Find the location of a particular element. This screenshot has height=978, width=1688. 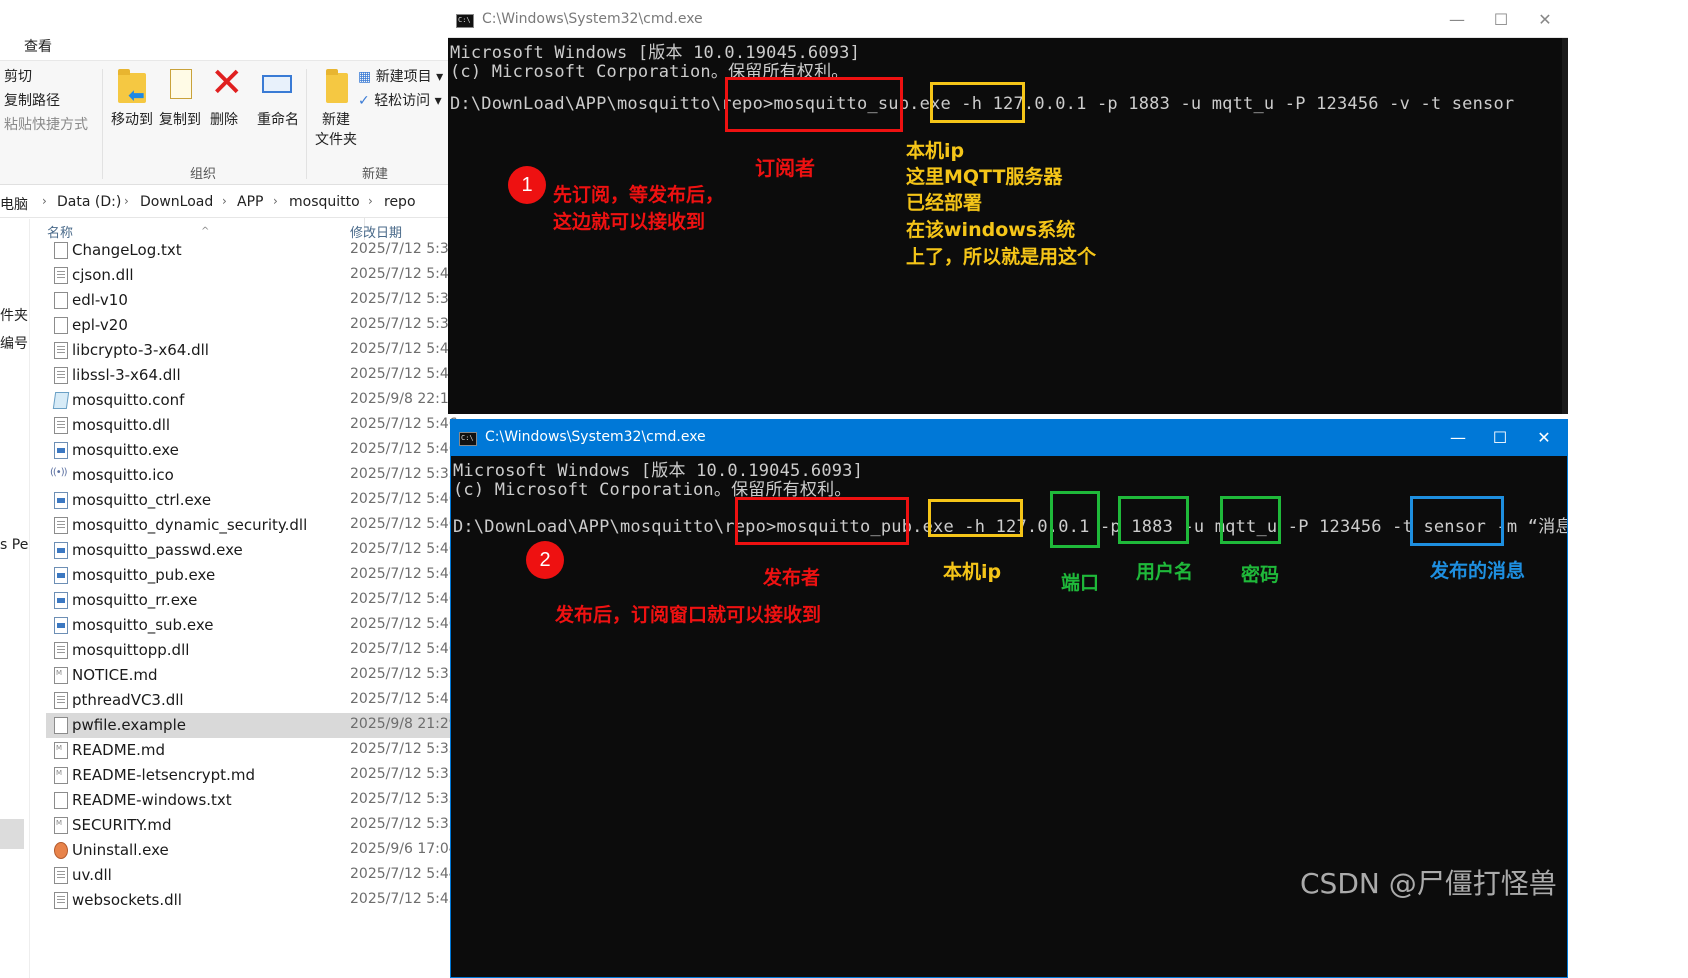

list-item: README-letsencrypt.md 2025/7/12 5:35 is located at coordinates (265, 775).